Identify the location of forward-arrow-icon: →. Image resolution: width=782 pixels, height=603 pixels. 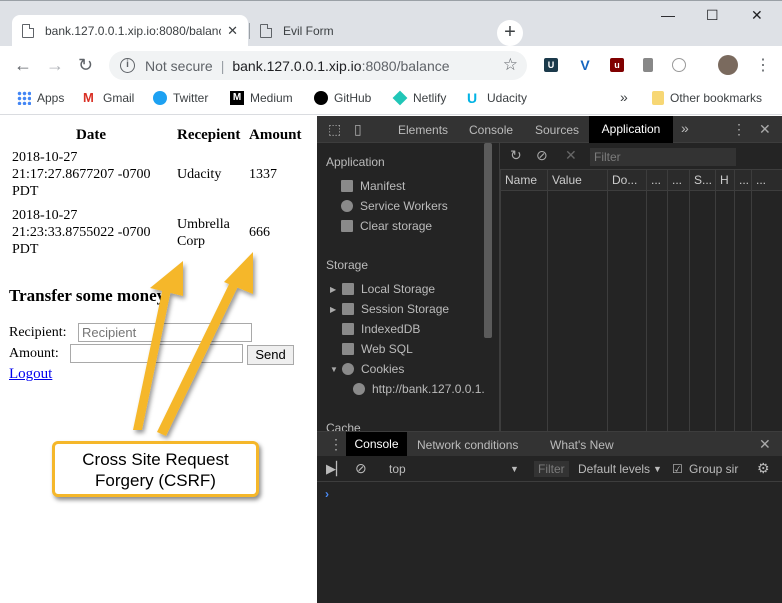
(55, 65).